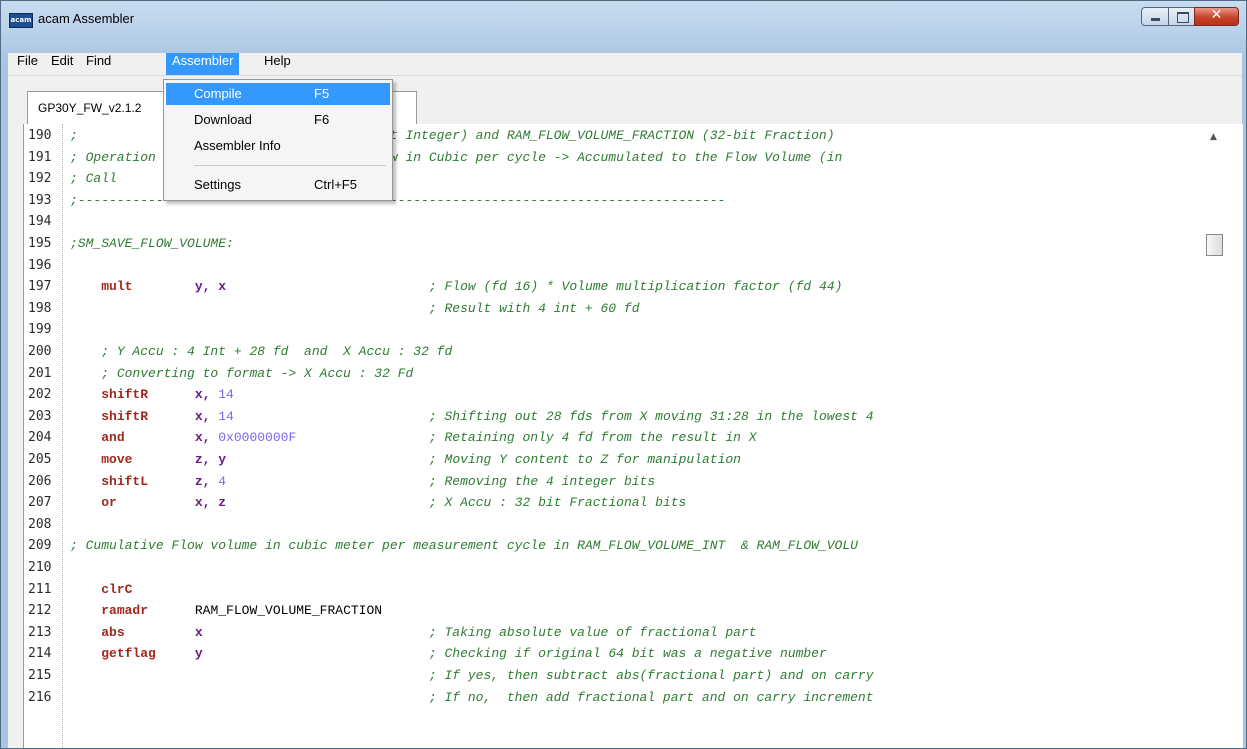 This screenshot has height=749, width=1247. I want to click on code-token: ;SM_SAVE_FLOW_VOLUME:, so click(152, 243).